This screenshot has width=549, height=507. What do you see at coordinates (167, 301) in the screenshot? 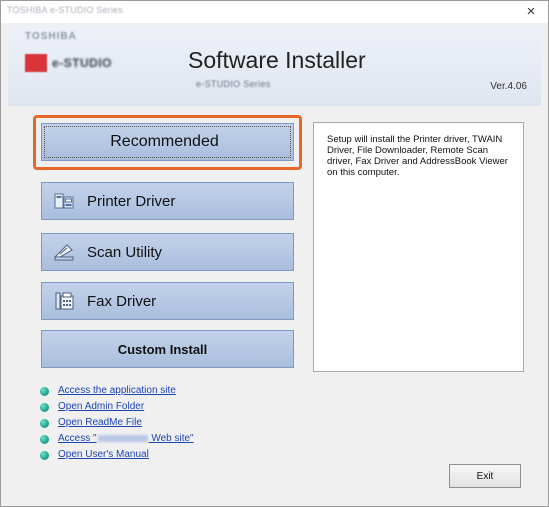
I see `fax-driver-button: Fax Driver` at bounding box center [167, 301].